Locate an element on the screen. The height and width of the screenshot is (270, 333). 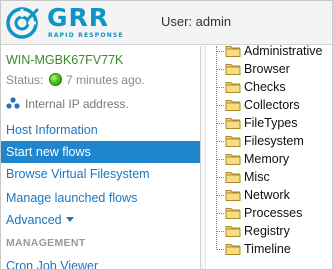
tree-item-memory: Memory is located at coordinates (269, 159).